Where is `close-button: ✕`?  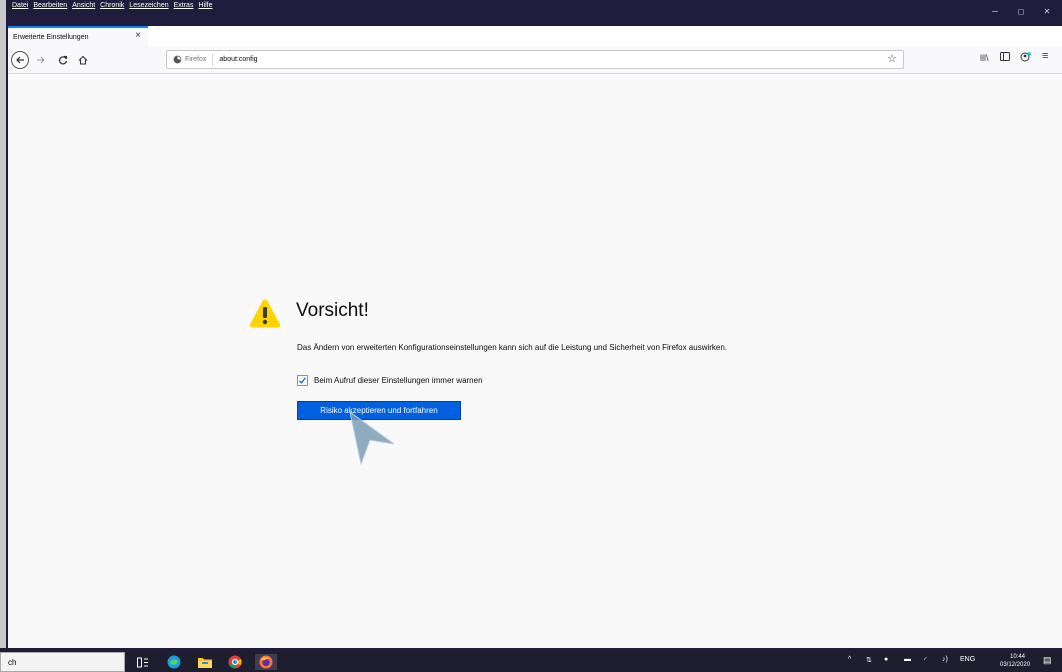
close-button: ✕ is located at coordinates (1047, 11).